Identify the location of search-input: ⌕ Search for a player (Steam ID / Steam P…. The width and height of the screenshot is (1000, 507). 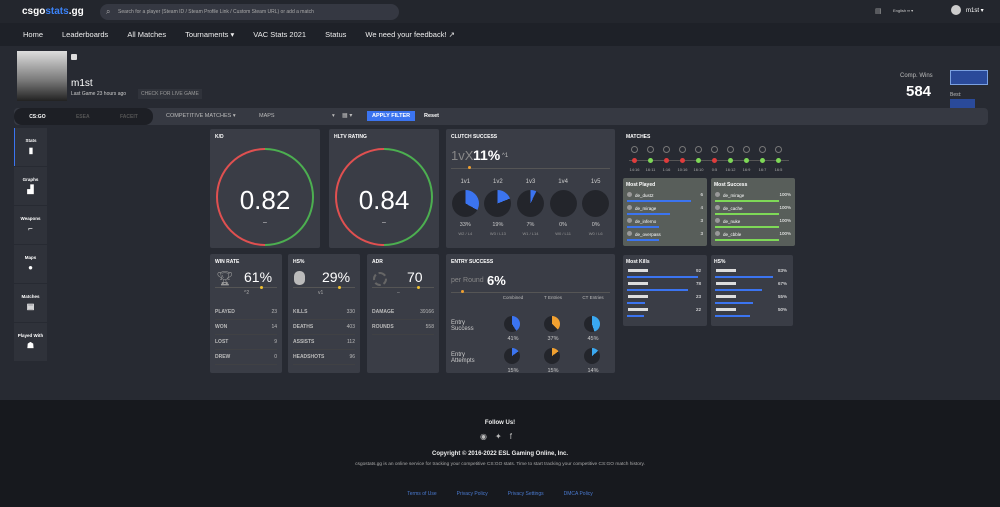
(249, 12).